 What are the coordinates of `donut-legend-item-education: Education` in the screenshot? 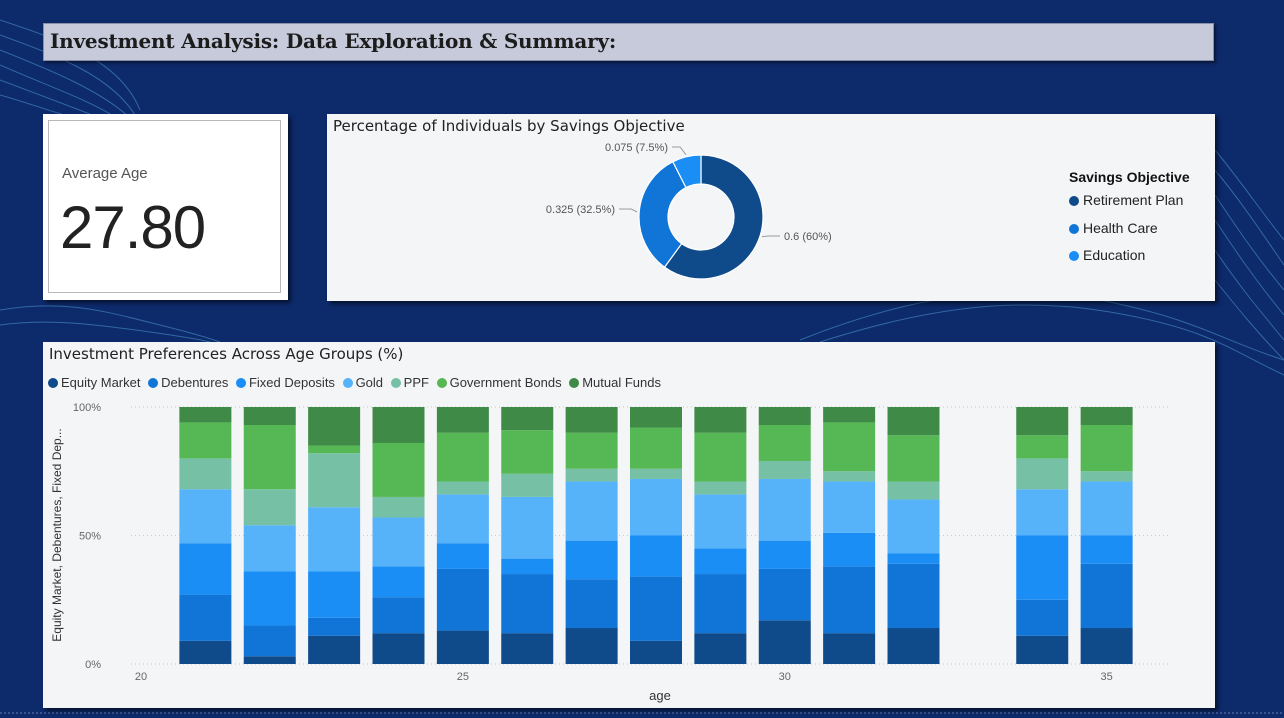 It's located at (1107, 255).